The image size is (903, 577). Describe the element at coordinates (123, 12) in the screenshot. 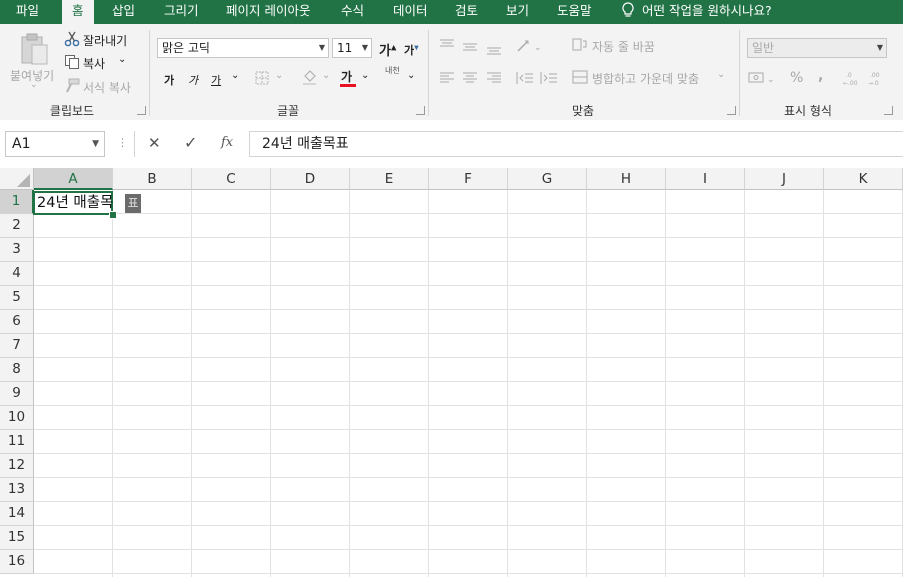

I see `tab-insert: 삽입` at that location.